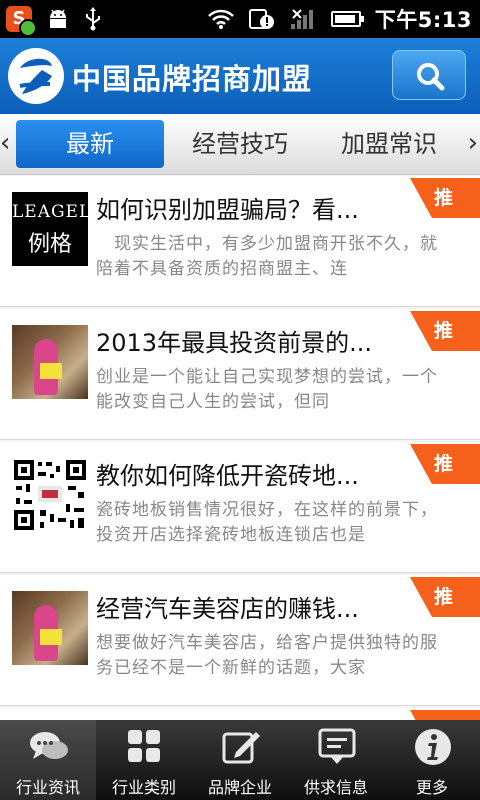  I want to click on bottom-navigation: 行业资讯 行业类别 品牌企业 供求信息 更多, so click(240, 760).